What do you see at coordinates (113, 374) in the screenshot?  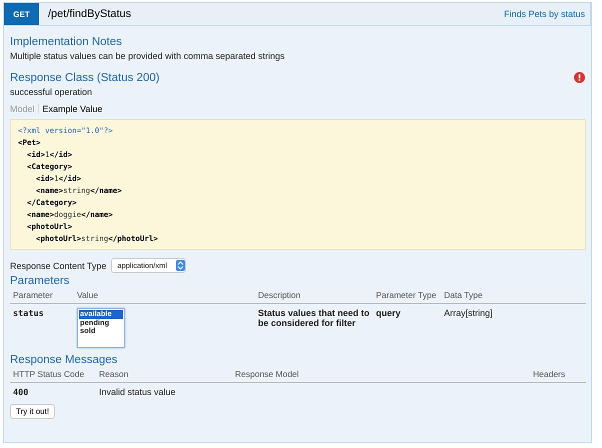 I see `column-header: Reason` at bounding box center [113, 374].